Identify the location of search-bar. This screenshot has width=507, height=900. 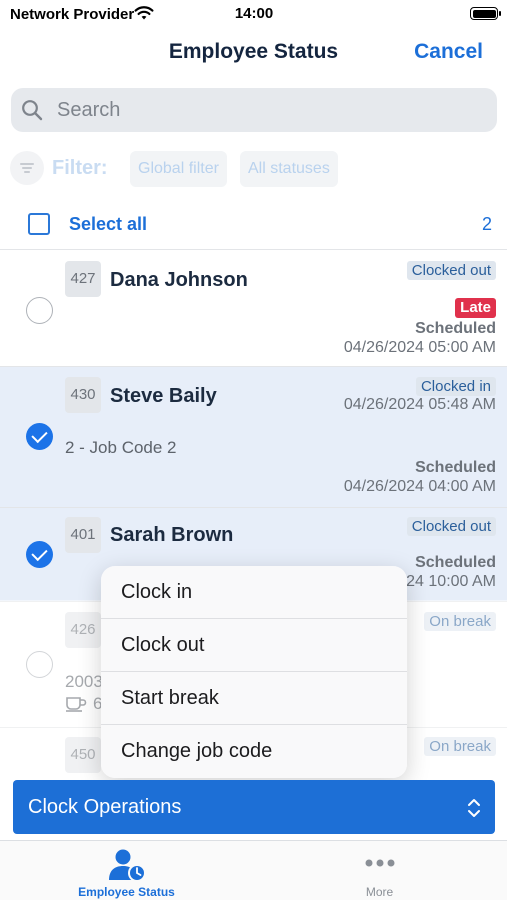
(254, 110).